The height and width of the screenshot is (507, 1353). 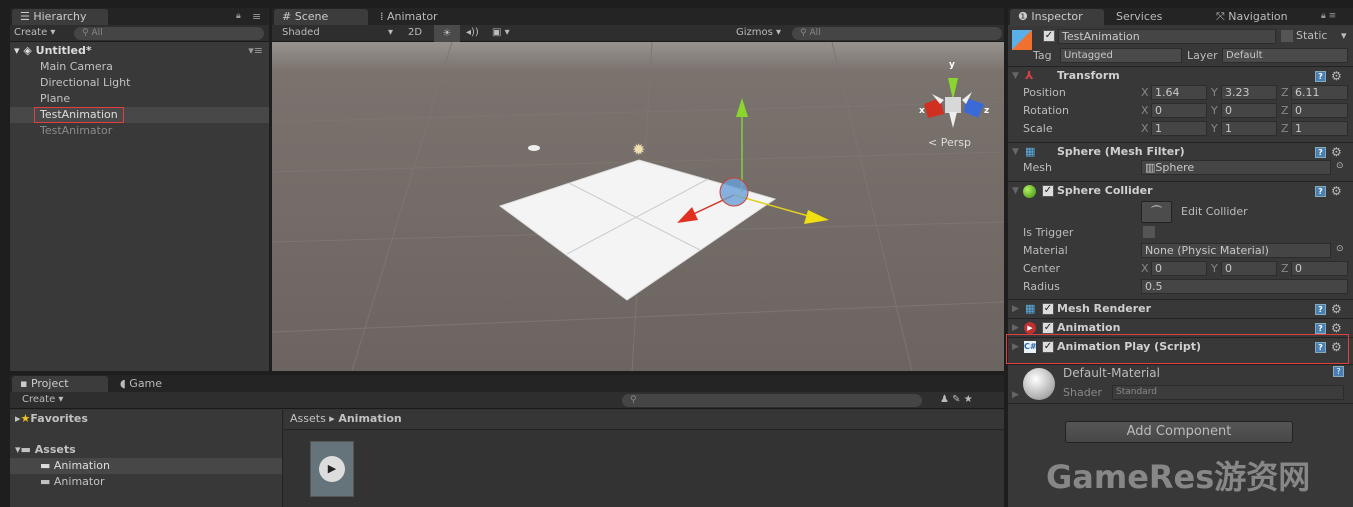 I want to click on scale-x-field: 1, so click(x=1179, y=128).